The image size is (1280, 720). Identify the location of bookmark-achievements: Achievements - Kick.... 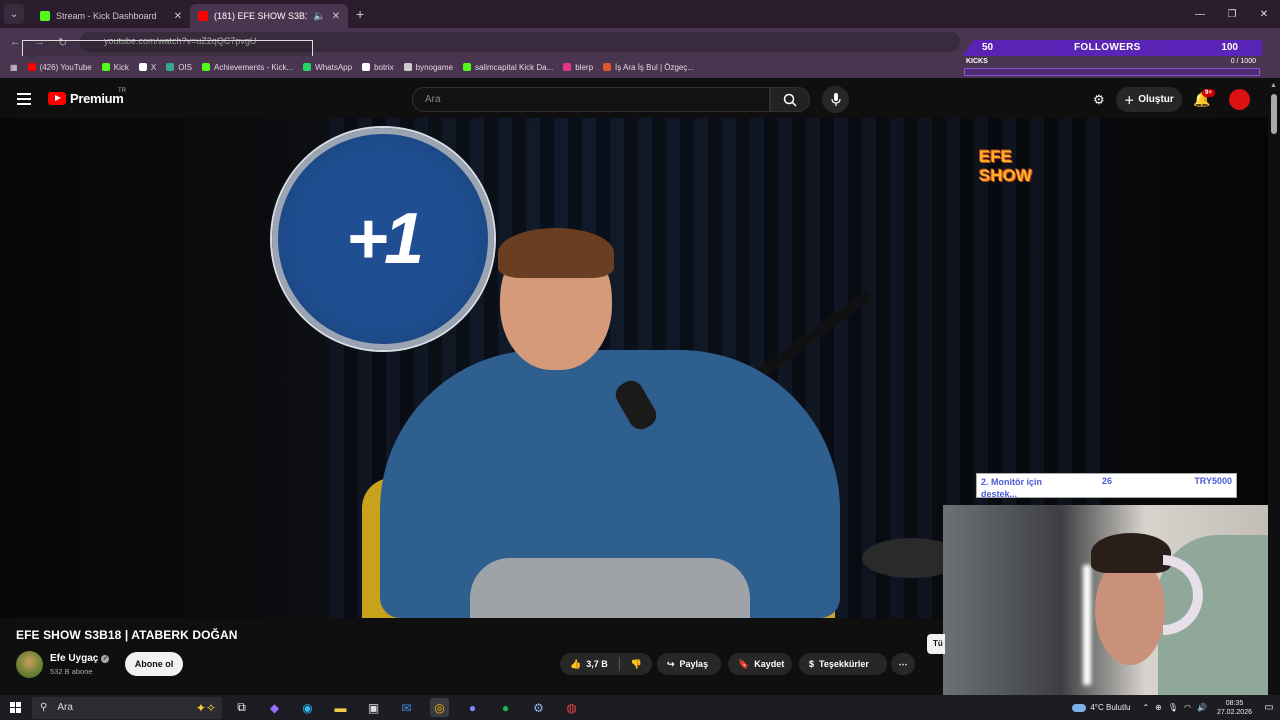
(247, 67).